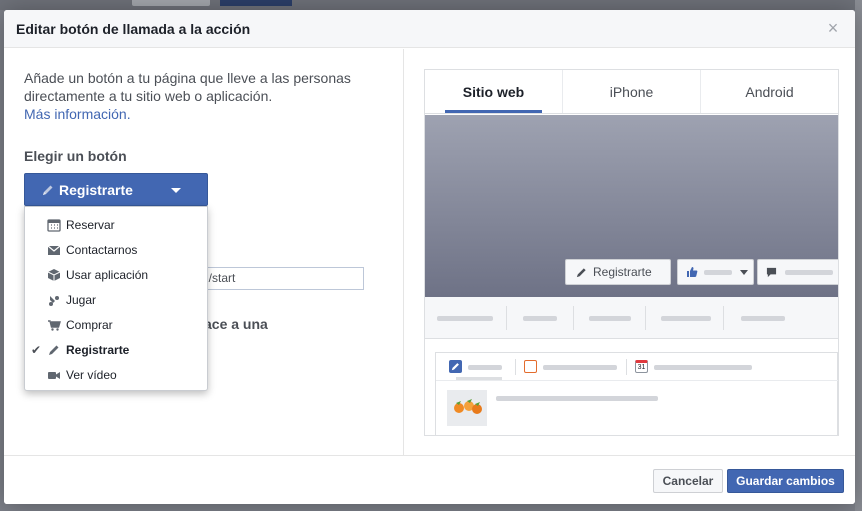  Describe the element at coordinates (102, 249) in the screenshot. I see `menu-item-label: Contactarnos` at that location.